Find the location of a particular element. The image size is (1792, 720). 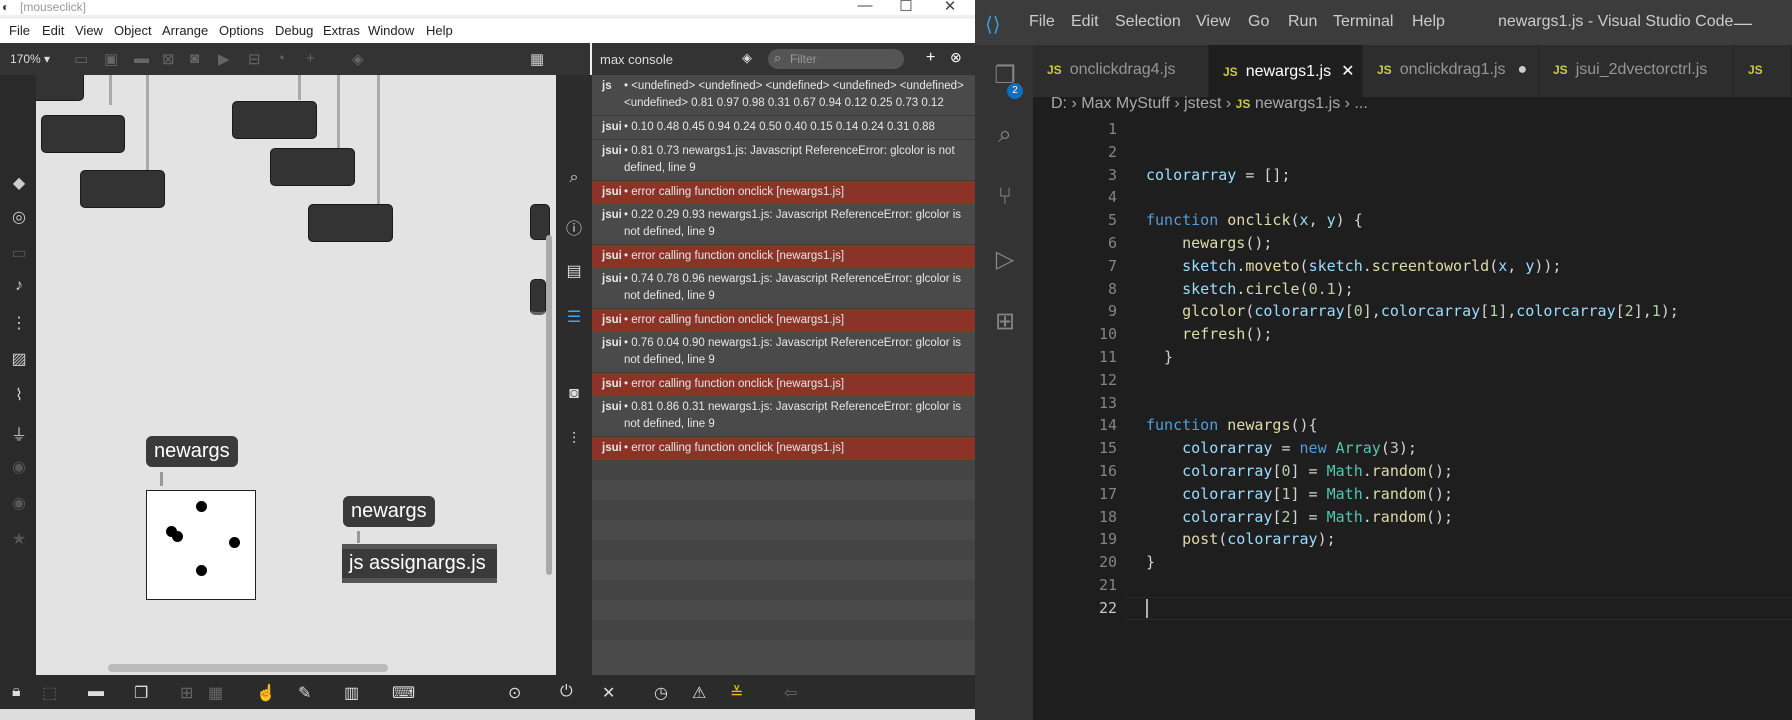

tab-onclickdrag4: JS onclickdrag4.js is located at coordinates (1121, 71).